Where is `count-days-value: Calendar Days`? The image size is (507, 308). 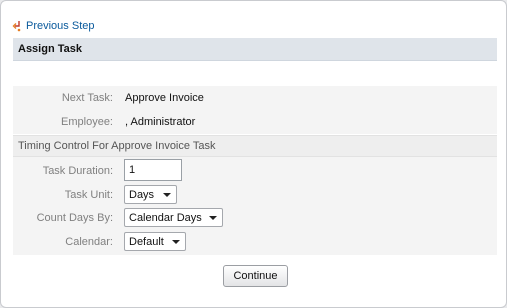
count-days-value: Calendar Days is located at coordinates (165, 217).